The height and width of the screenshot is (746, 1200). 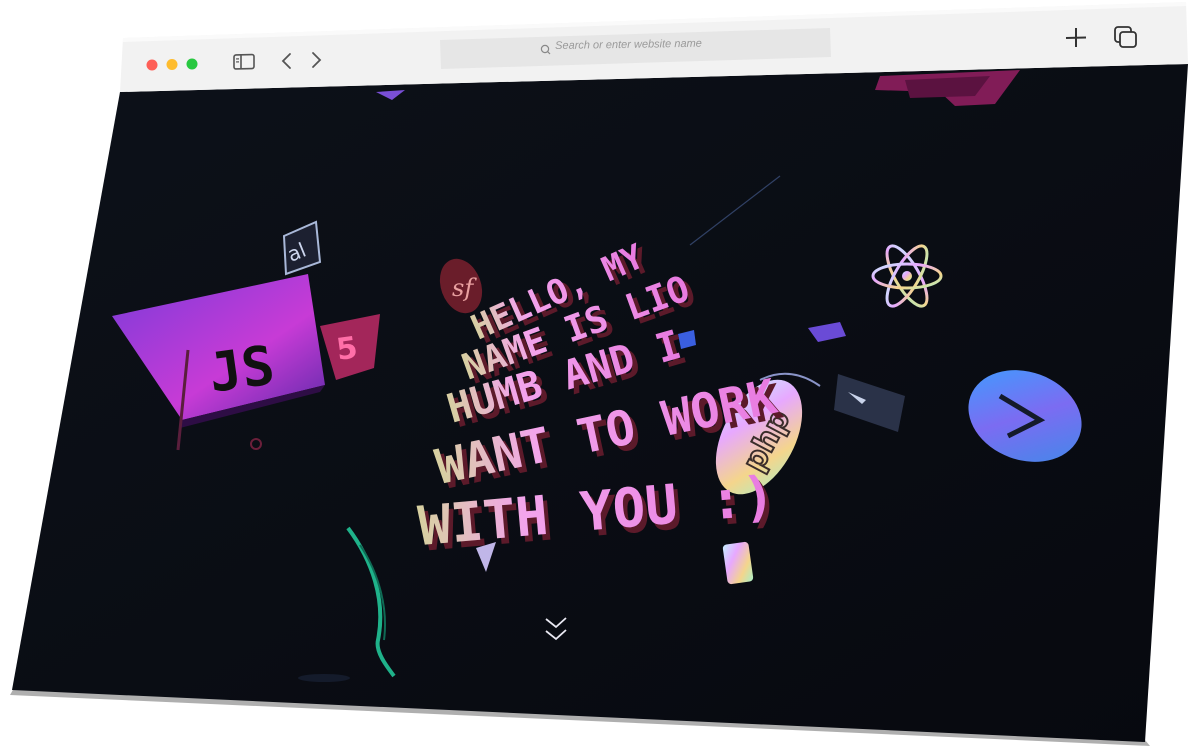 What do you see at coordinates (628, 45) in the screenshot?
I see `address-bar-placeholder: Search or enter website name` at bounding box center [628, 45].